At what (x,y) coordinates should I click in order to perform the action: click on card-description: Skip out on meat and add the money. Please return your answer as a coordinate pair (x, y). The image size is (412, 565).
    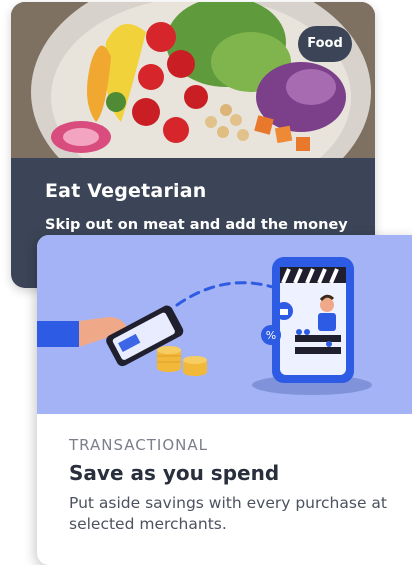
    Looking at the image, I should click on (196, 225).